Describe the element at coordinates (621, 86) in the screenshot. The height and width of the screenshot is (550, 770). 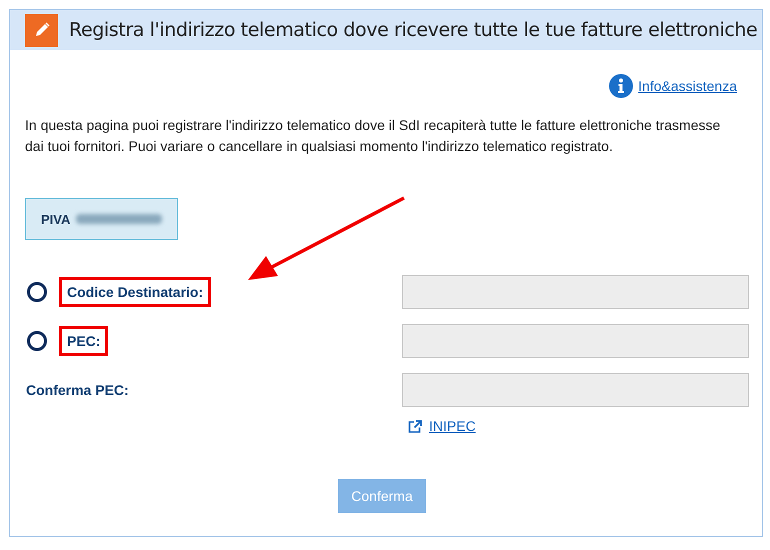
I see `info-icon` at that location.